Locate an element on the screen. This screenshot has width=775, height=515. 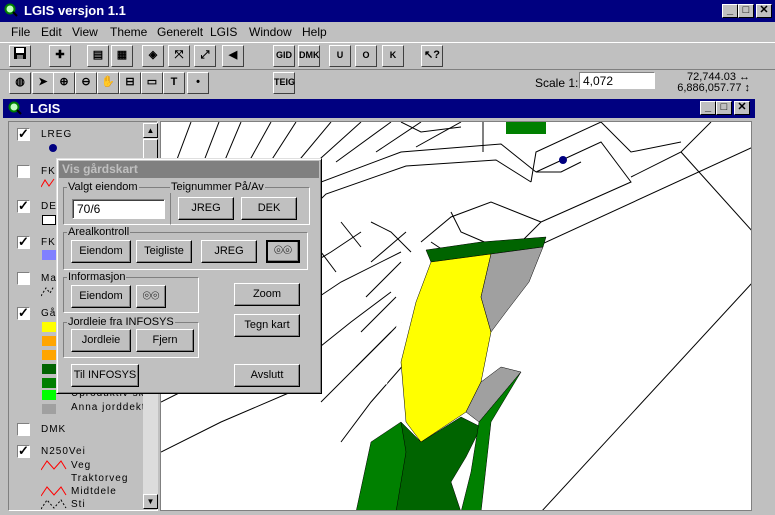
child-maximize-button: □ is located at coordinates (724, 108).